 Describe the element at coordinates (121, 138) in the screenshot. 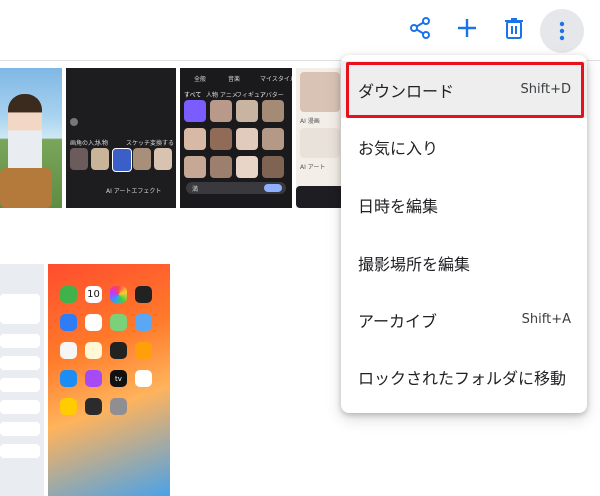

I see `photo-thumbnail-ai-art-effect: 画角の入力 人物 スケッチ 変換する AI アートエフェクト` at that location.